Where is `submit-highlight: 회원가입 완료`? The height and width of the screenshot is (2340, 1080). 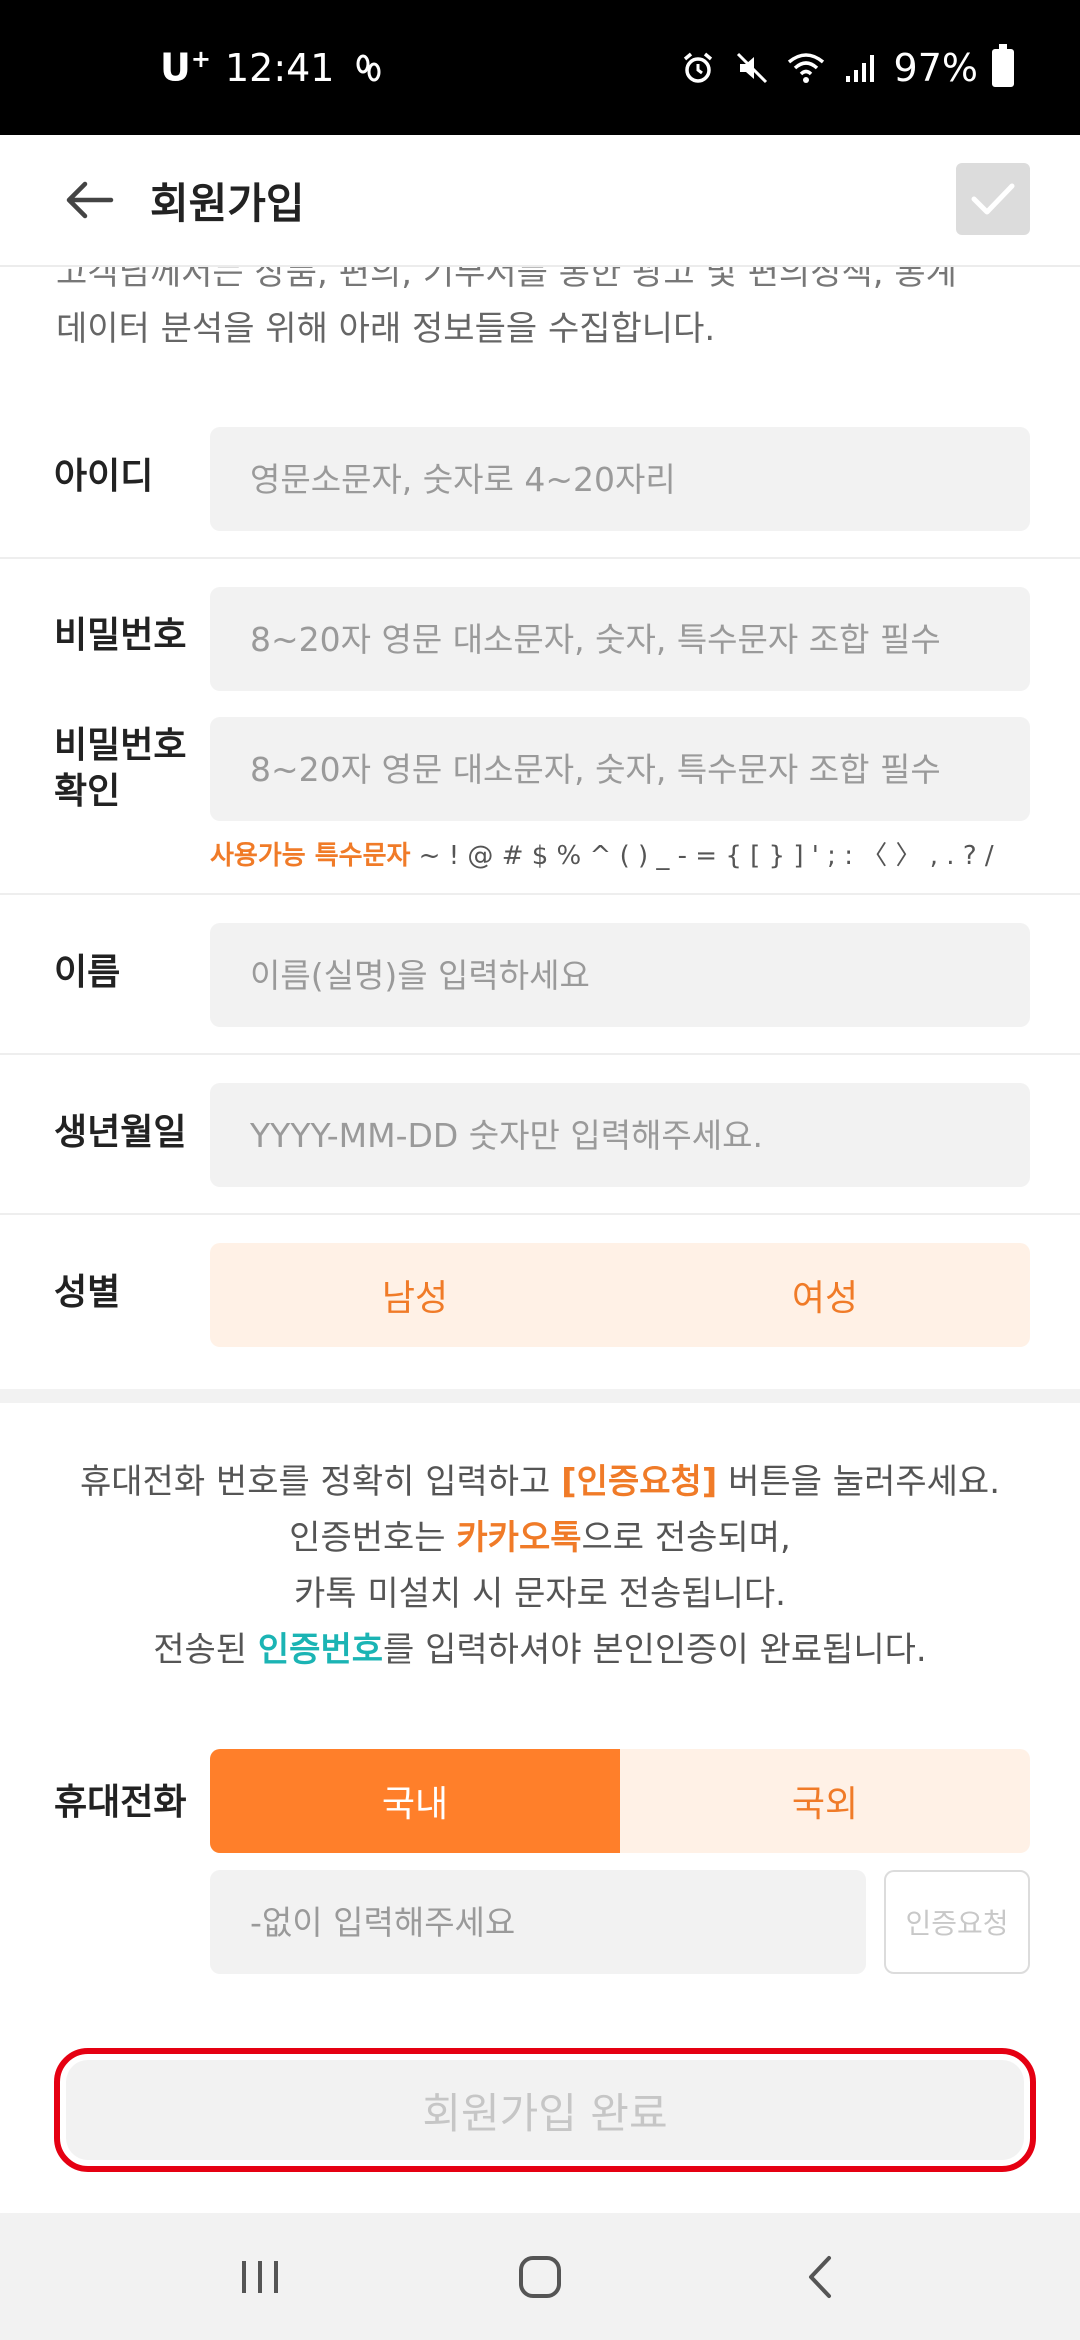 submit-highlight: 회원가입 완료 is located at coordinates (545, 2110).